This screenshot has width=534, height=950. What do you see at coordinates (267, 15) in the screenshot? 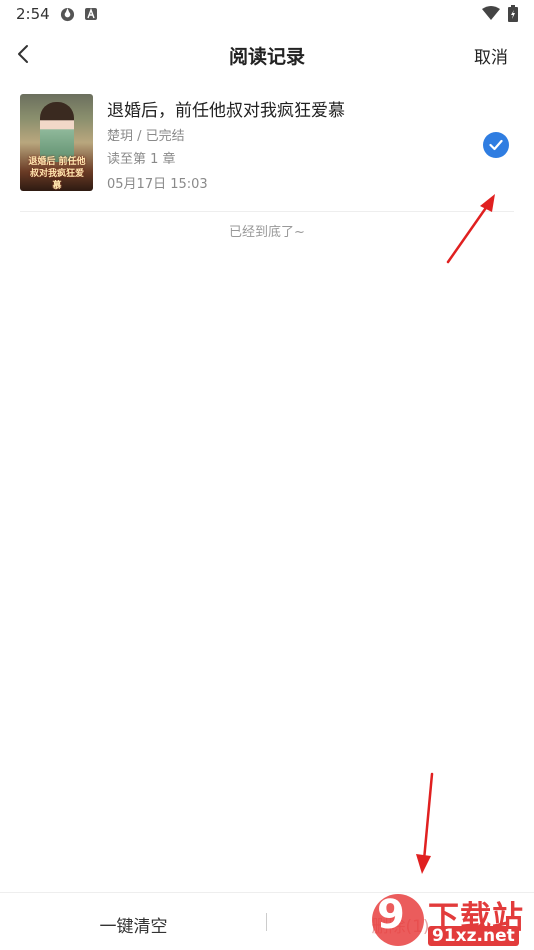
I see `status-bar: 2:54` at bounding box center [267, 15].